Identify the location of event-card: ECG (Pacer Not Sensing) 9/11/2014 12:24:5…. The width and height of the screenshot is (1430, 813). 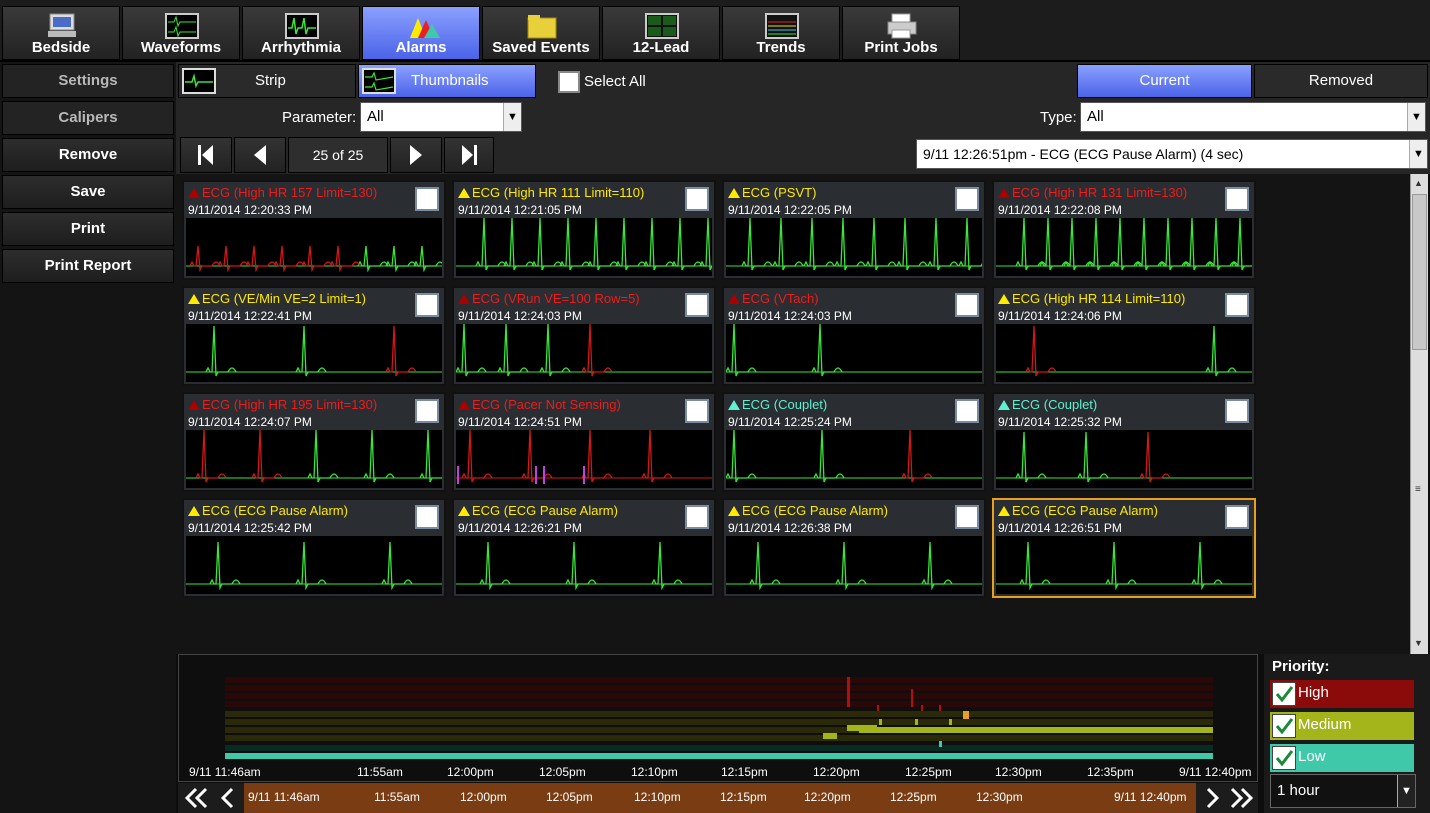
(584, 442).